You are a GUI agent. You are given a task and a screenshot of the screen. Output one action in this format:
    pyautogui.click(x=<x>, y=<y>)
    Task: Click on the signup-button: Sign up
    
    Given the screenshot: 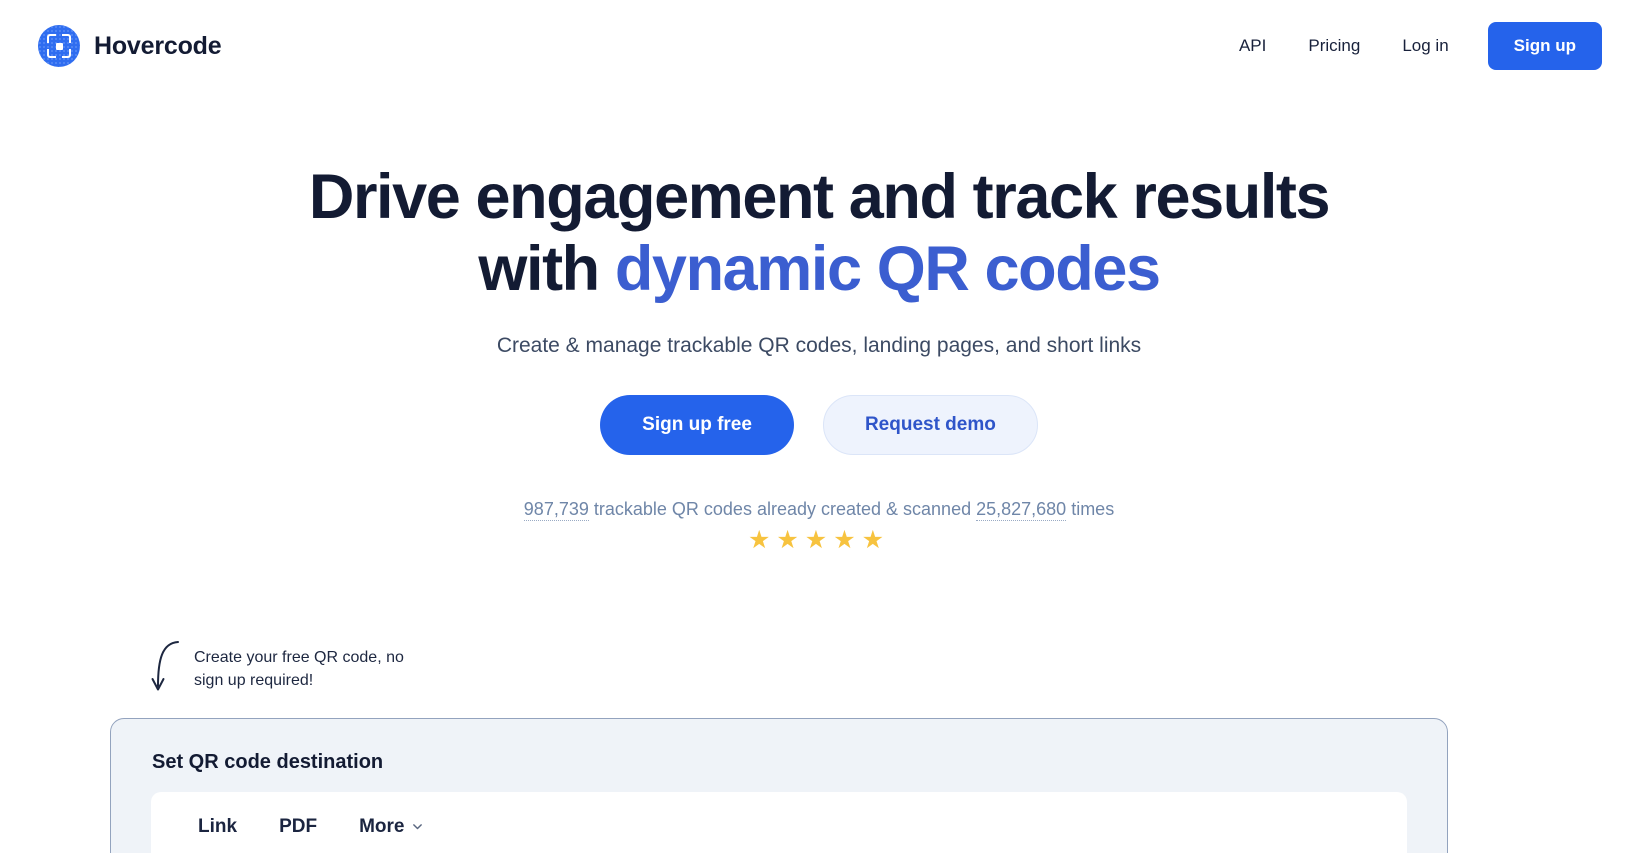 What is the action you would take?
    pyautogui.click(x=1544, y=46)
    